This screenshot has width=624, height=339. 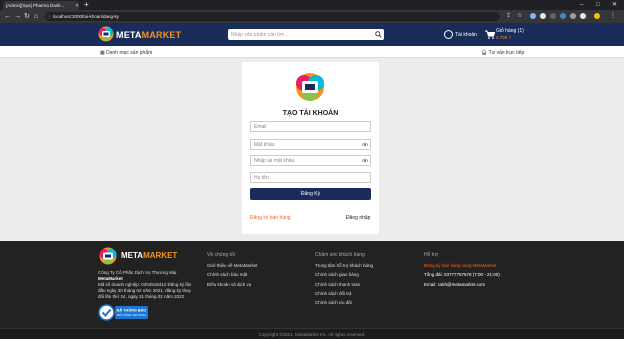 I want to click on address-text: localhost:3000/tai-khoan/dang-ky, so click(x=86, y=16).